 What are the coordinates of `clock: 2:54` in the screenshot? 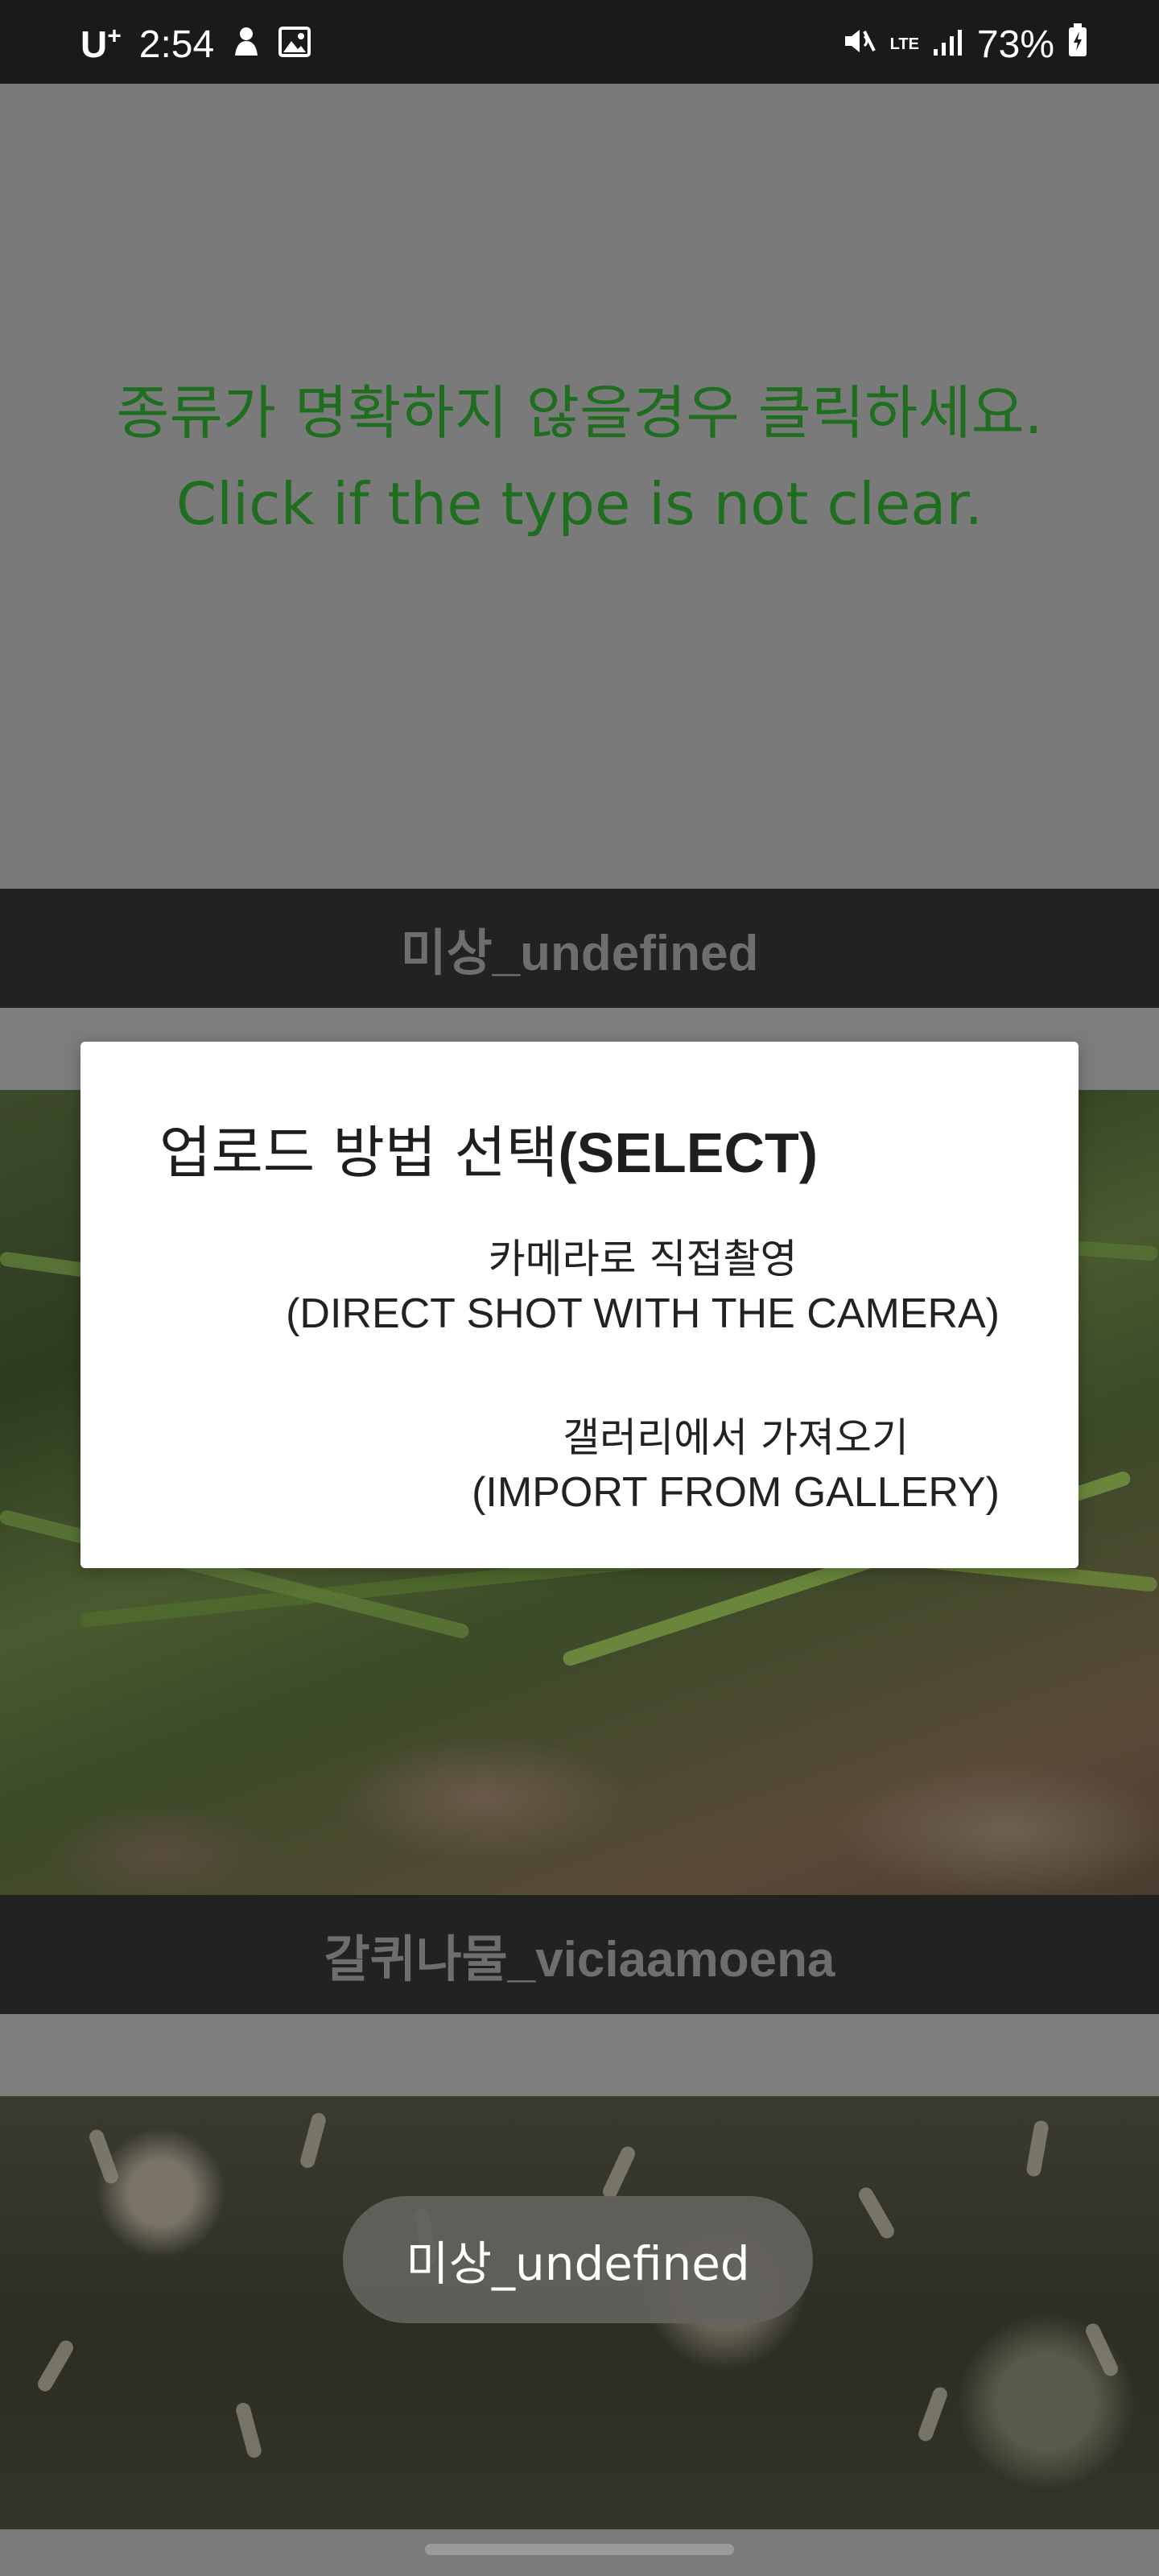 It's located at (176, 44).